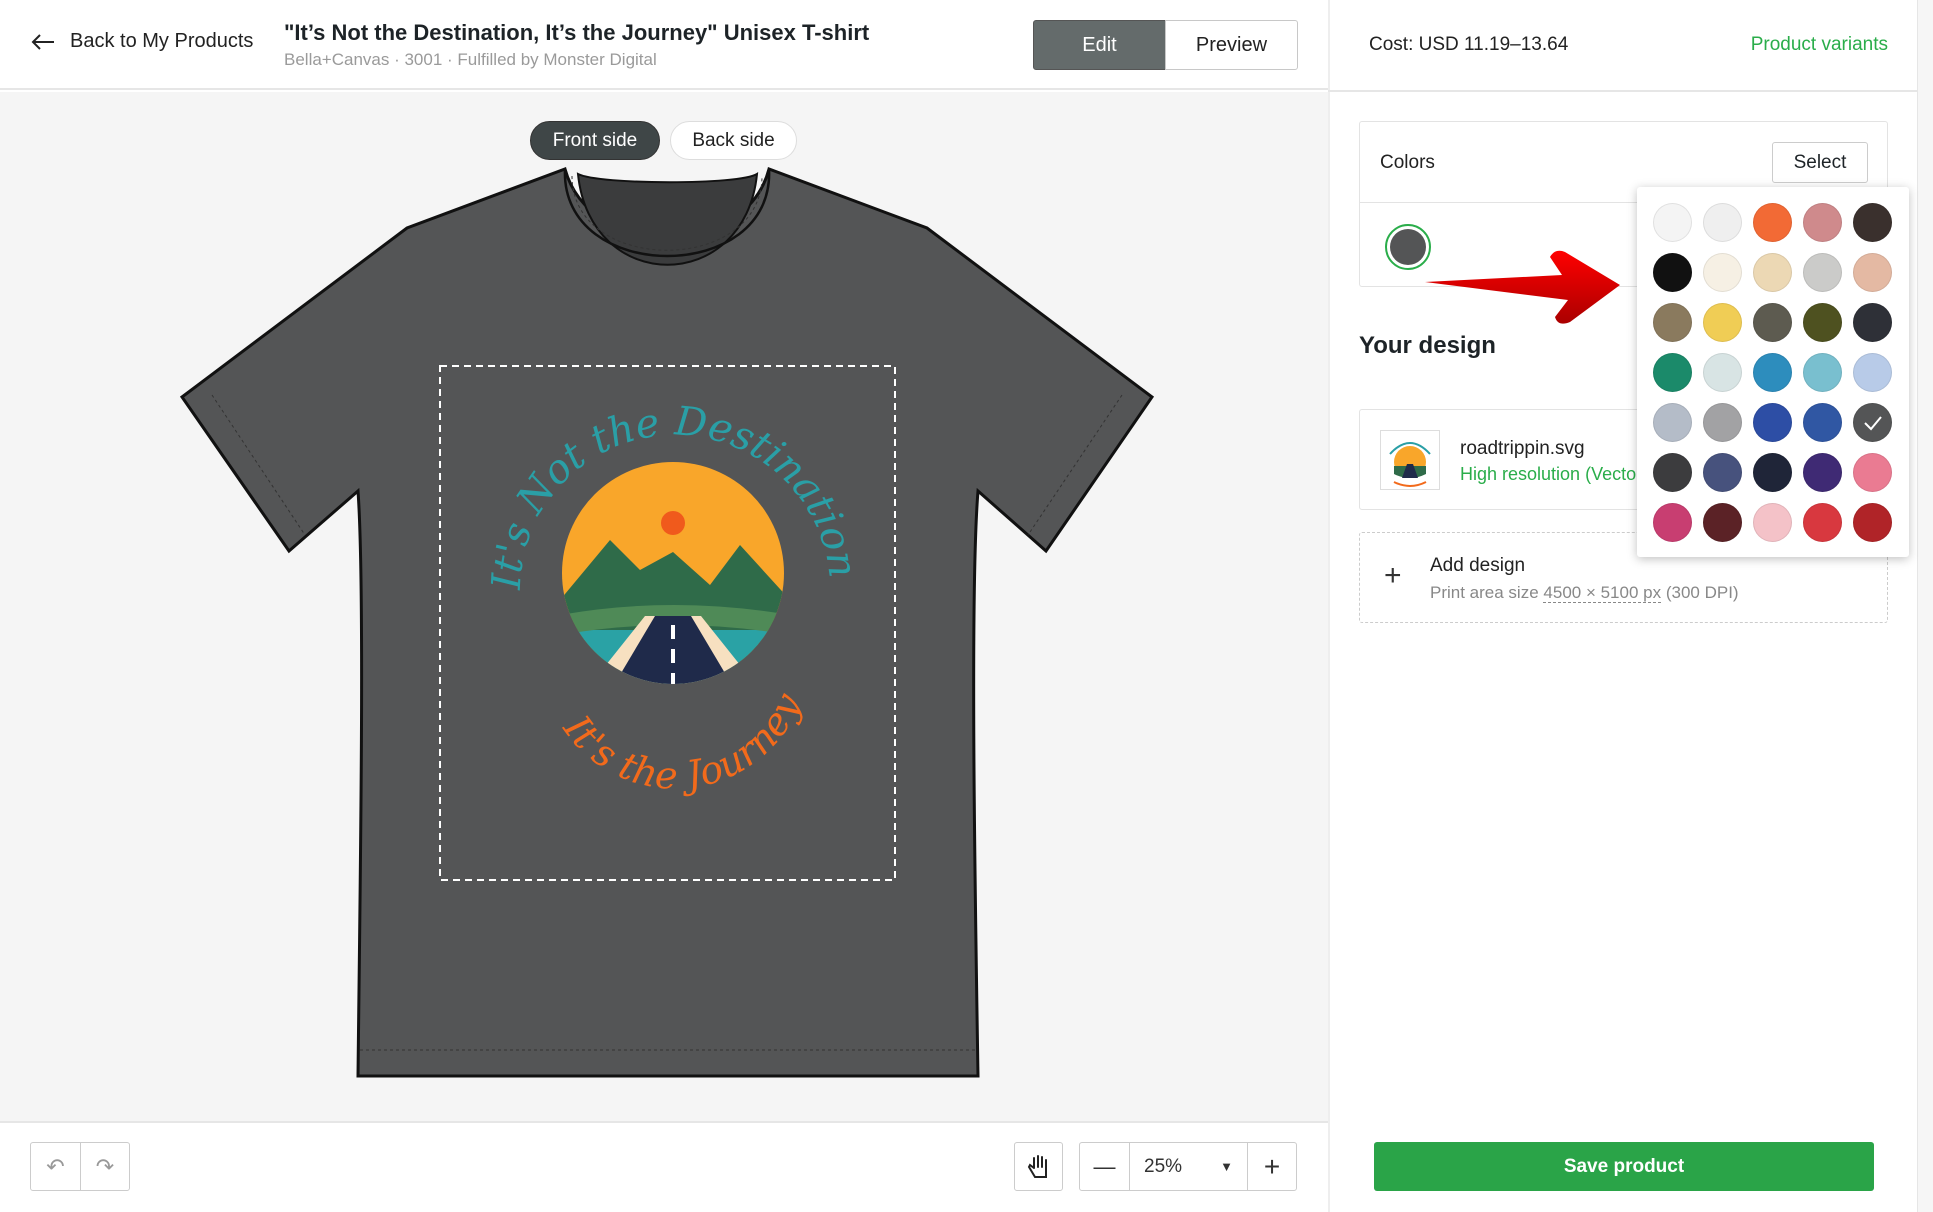 Image resolution: width=1933 pixels, height=1212 pixels. I want to click on back-to-products-link: Back to My Products, so click(141, 41).